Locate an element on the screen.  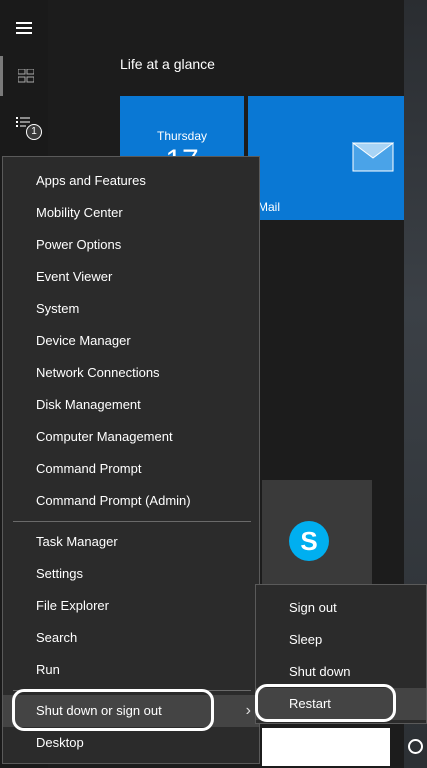
highlight-outline-restart is located at coordinates (325, 703).